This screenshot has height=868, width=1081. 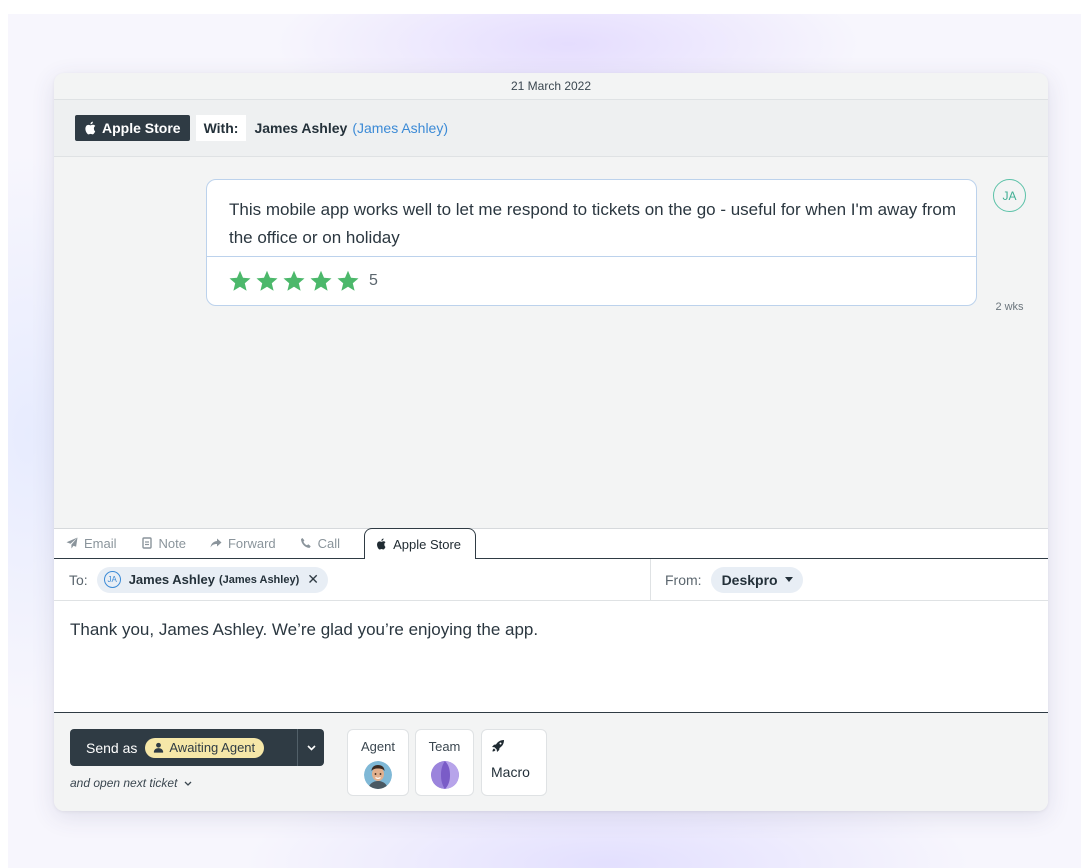 What do you see at coordinates (498, 746) in the screenshot?
I see `rocket-icon` at bounding box center [498, 746].